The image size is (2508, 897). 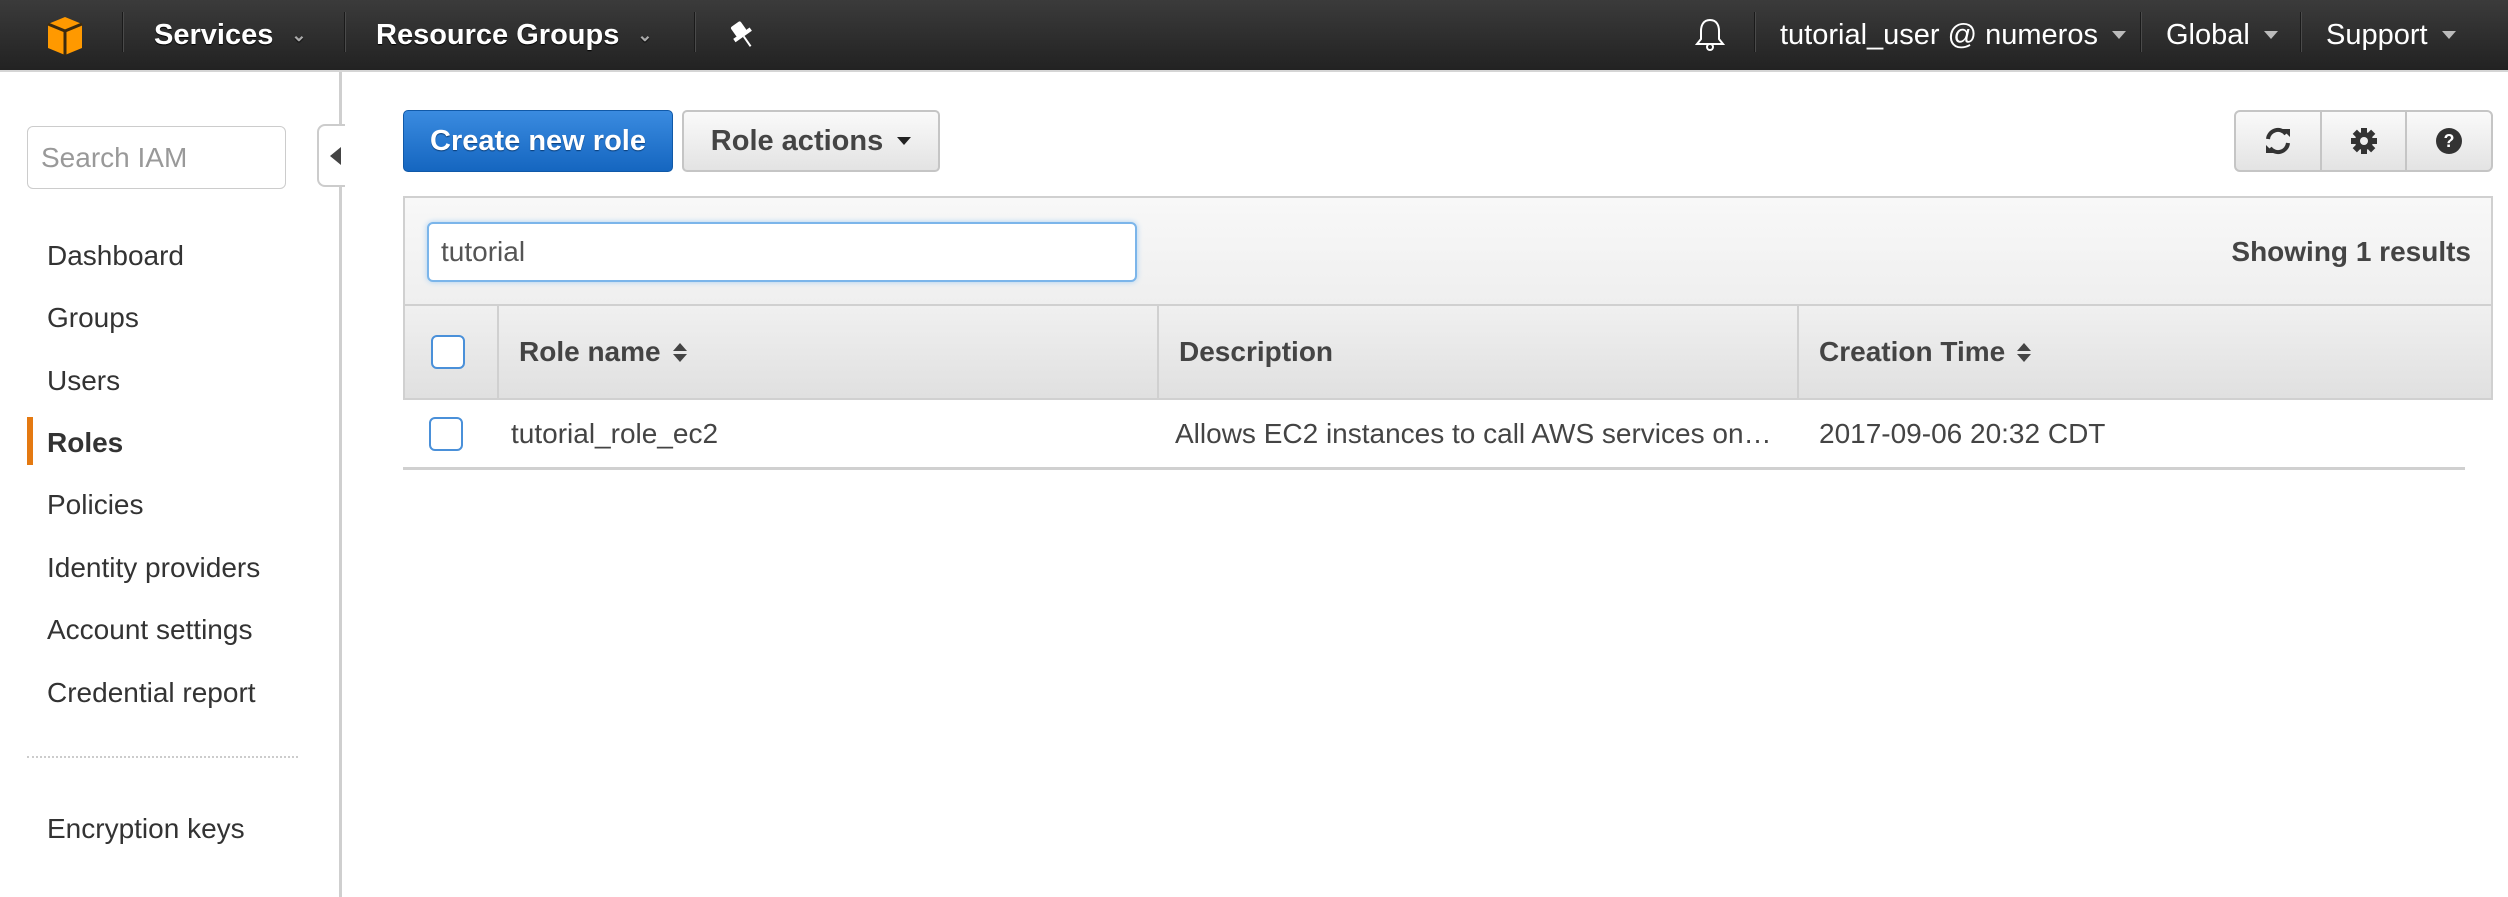 What do you see at coordinates (151, 693) in the screenshot?
I see `sidebar-item-credential-report: Credential report` at bounding box center [151, 693].